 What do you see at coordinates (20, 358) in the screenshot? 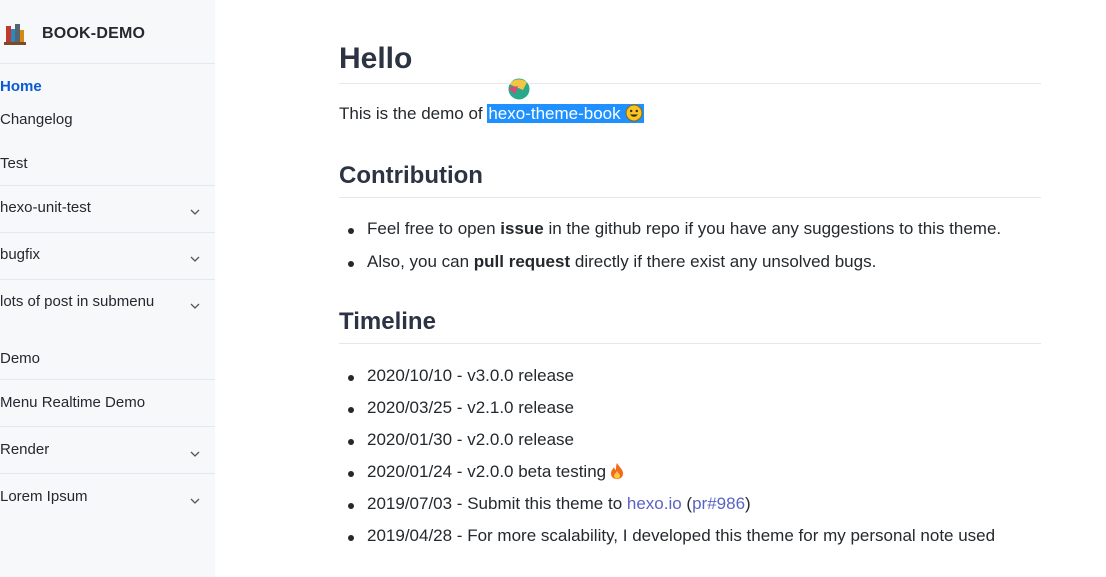
I see `sidebar-item-label: Demo` at bounding box center [20, 358].